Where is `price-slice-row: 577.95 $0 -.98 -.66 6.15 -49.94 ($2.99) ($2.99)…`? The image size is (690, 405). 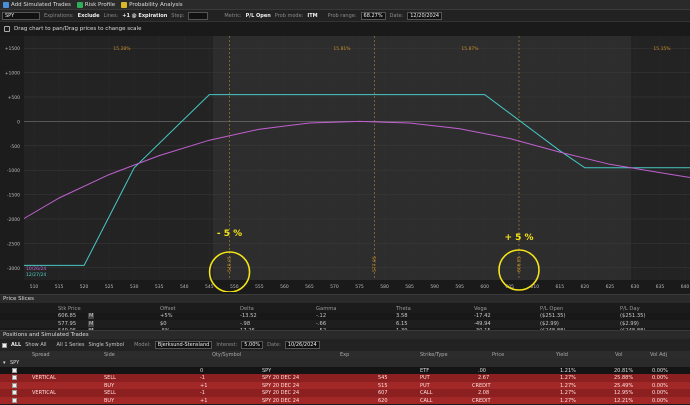
price-slice-row: 577.95 $0 -.98 -.66 6.15 -49.94 ($2.99) ($2.99)… is located at coordinates (345, 324).